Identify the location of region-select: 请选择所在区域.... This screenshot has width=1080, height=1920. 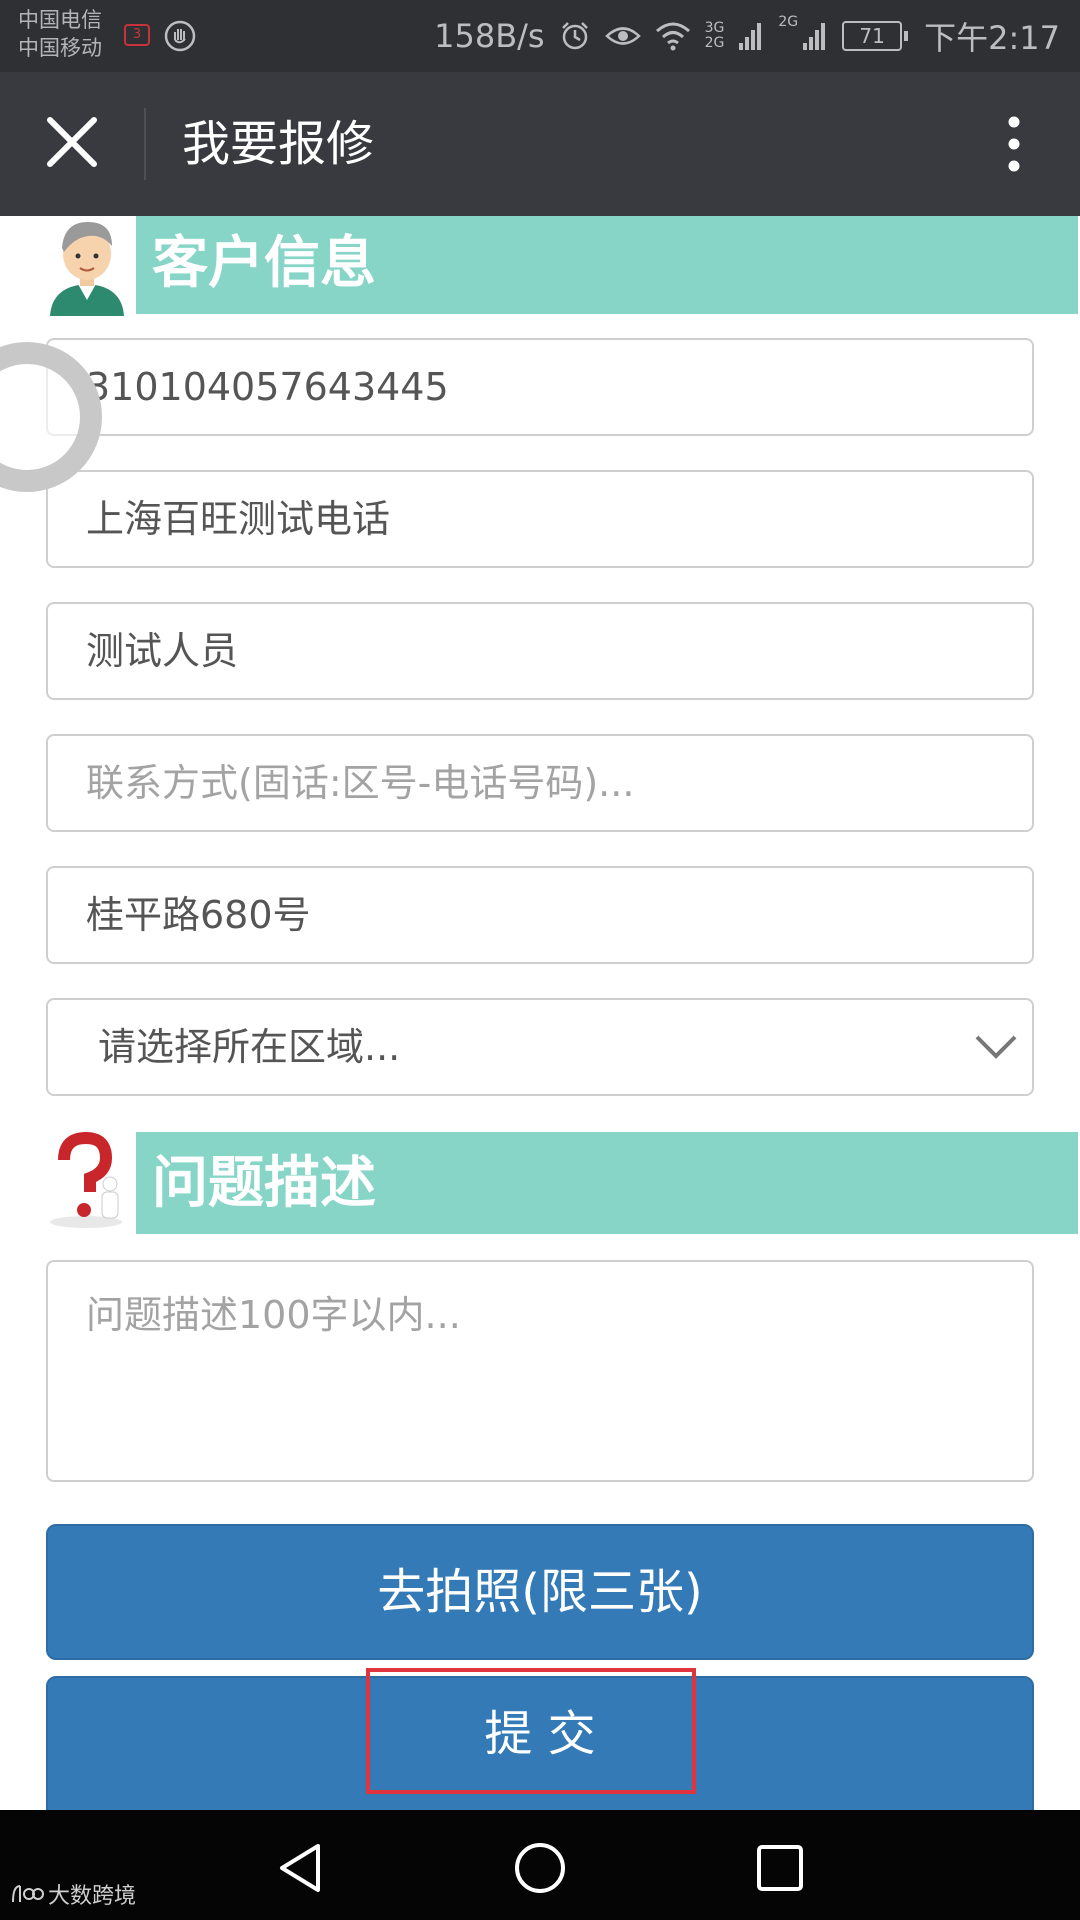
(540, 1047).